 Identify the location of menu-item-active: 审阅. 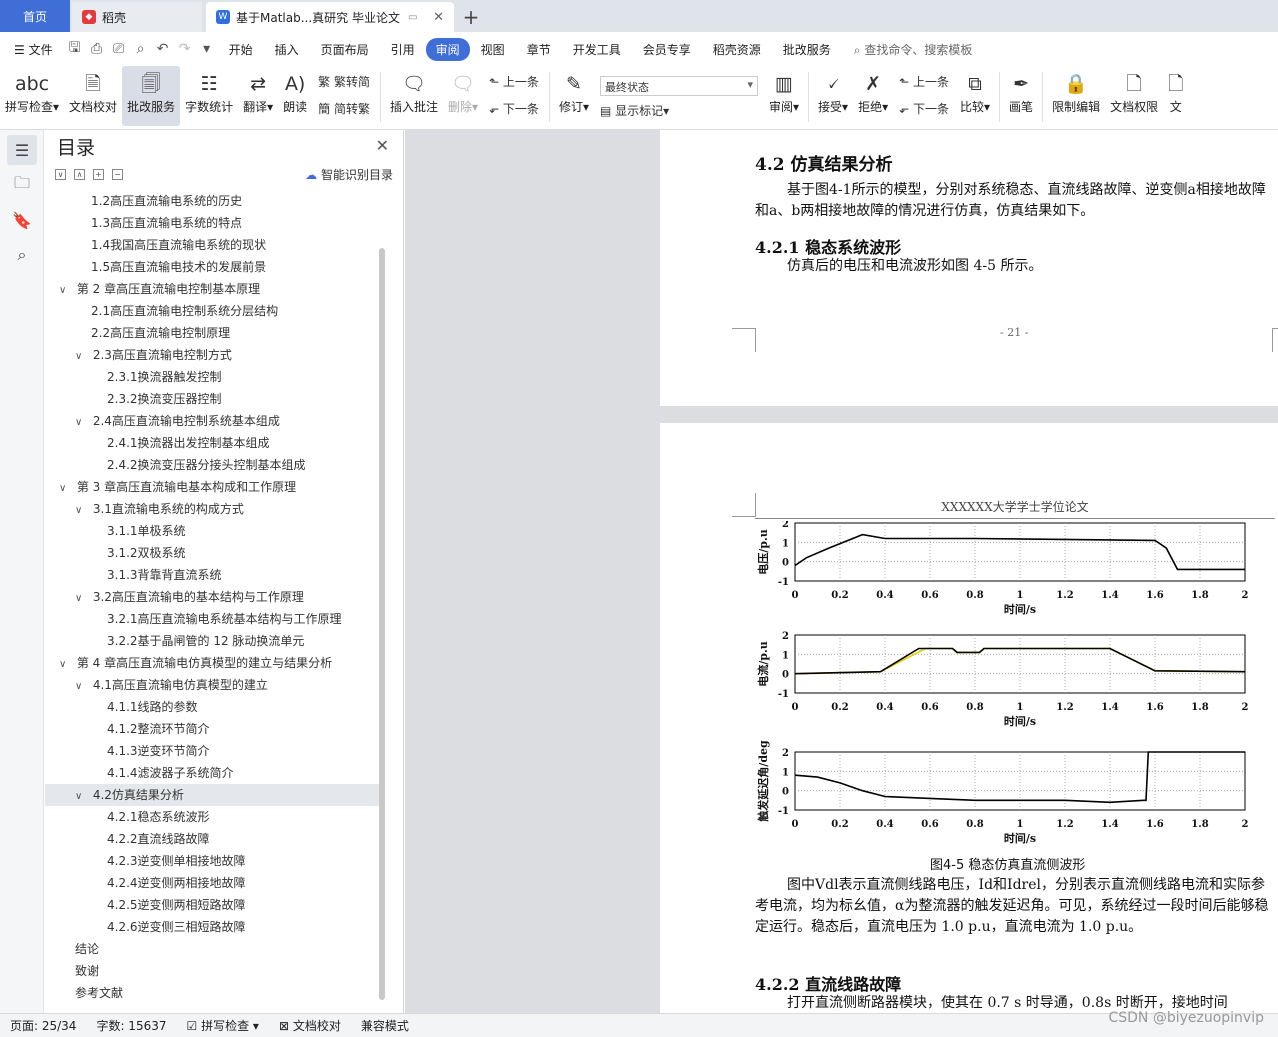
(447, 49).